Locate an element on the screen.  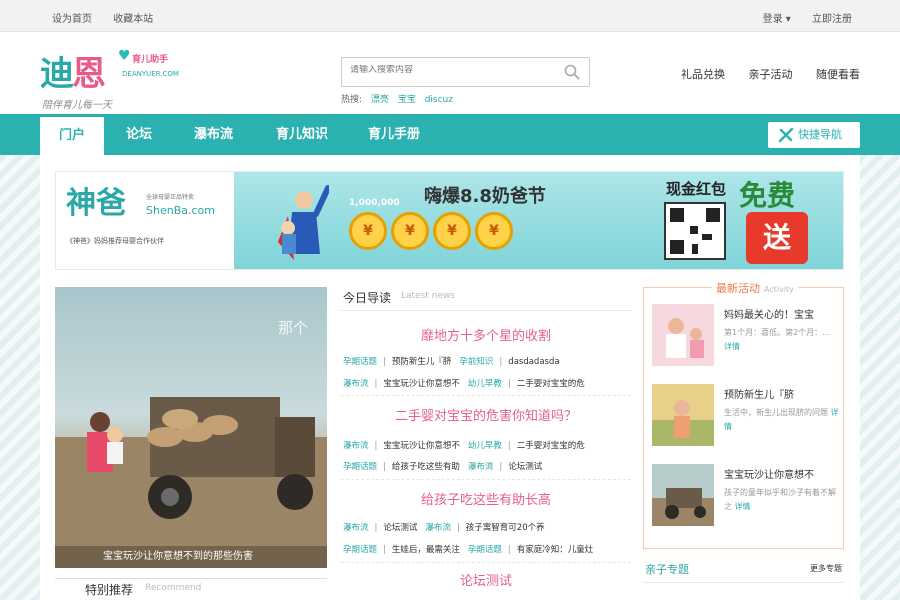
news-headline: 论坛测试 is located at coordinates (486, 579).